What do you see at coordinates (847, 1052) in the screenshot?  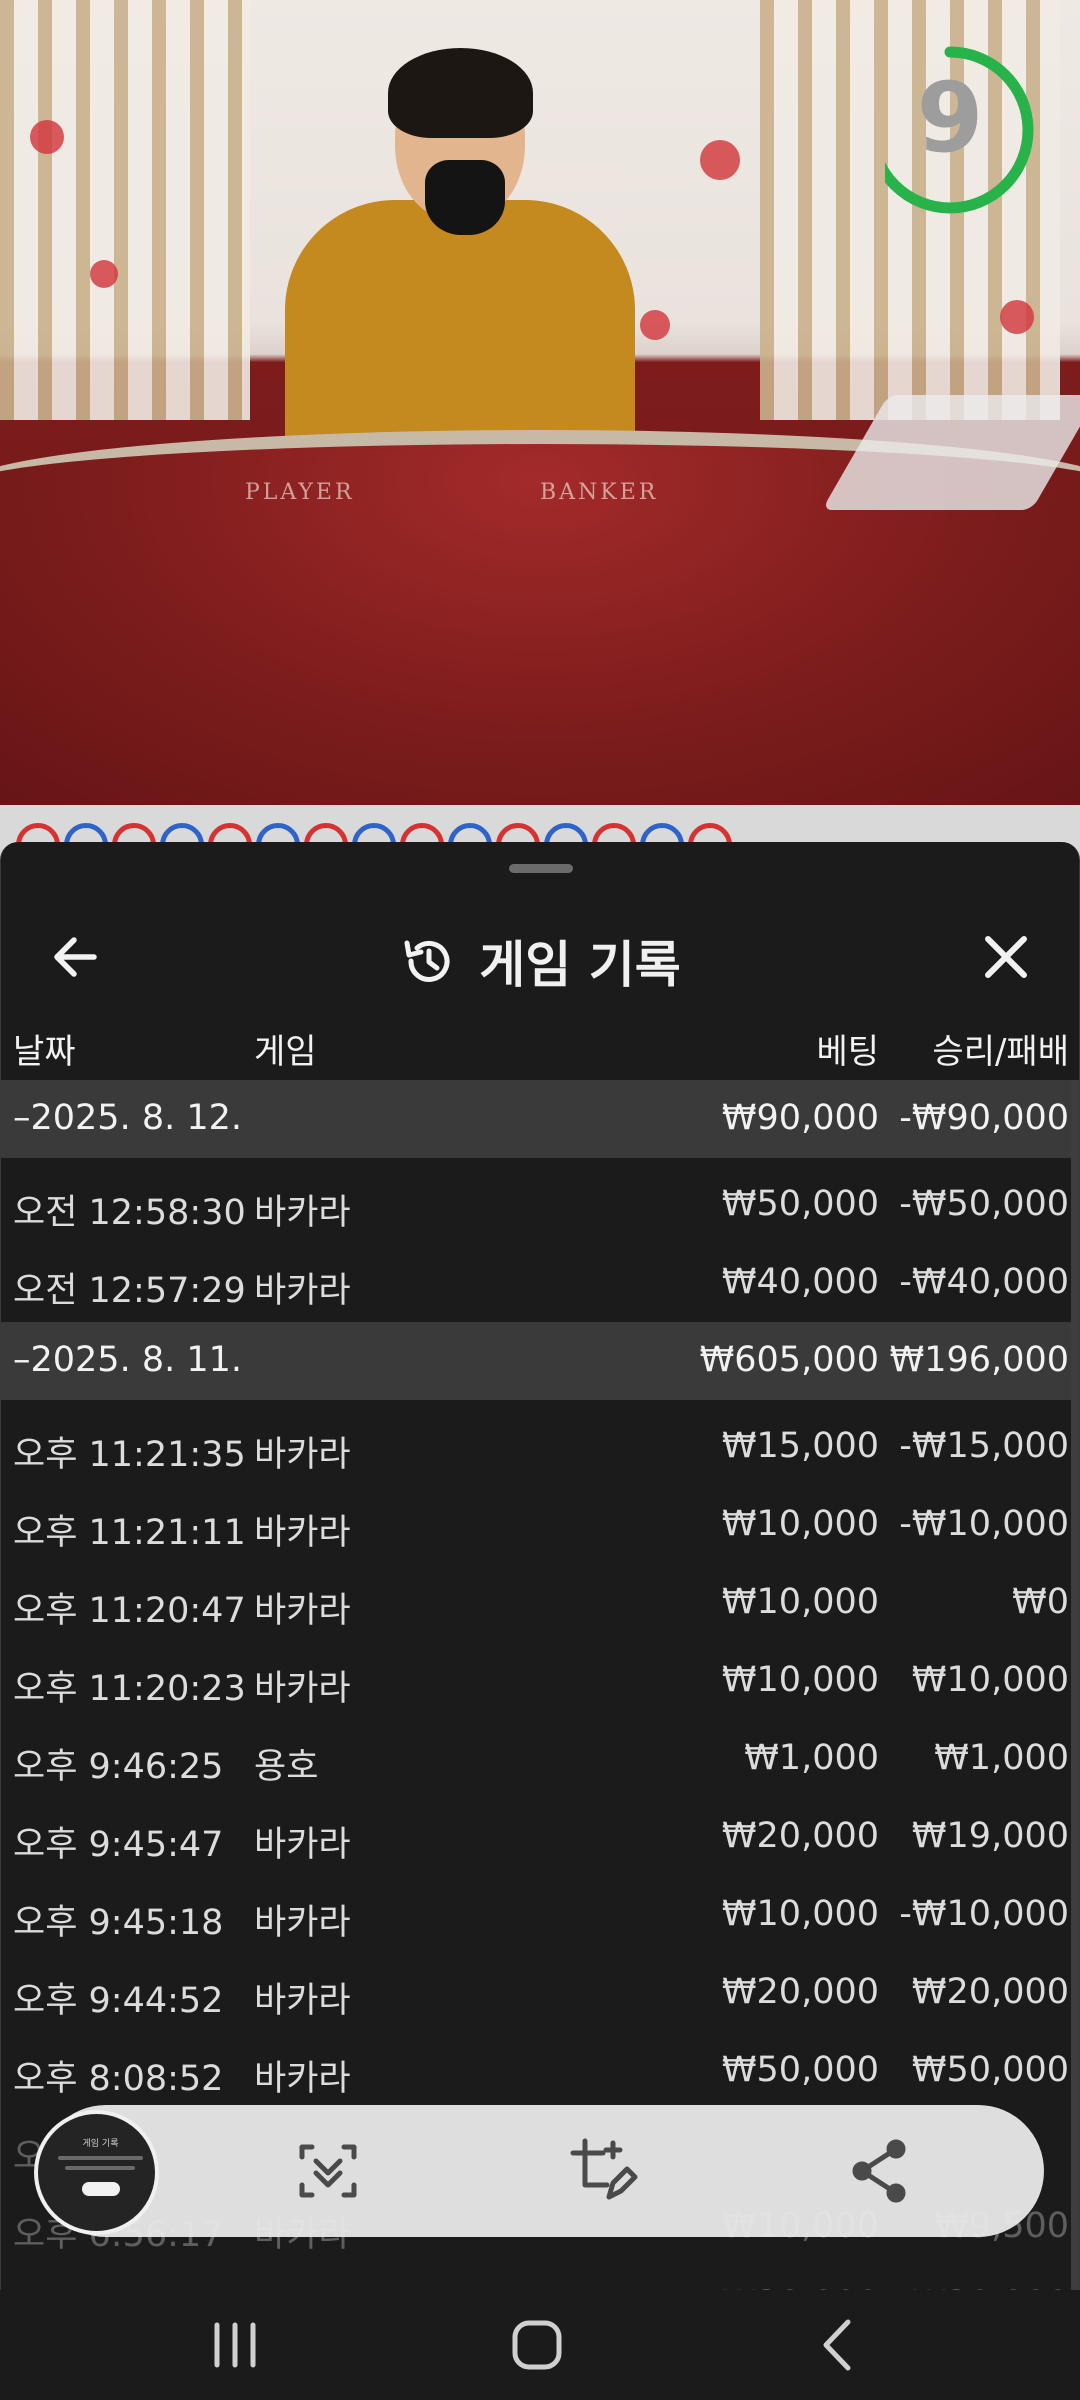 I see `column-bet: 베팅` at bounding box center [847, 1052].